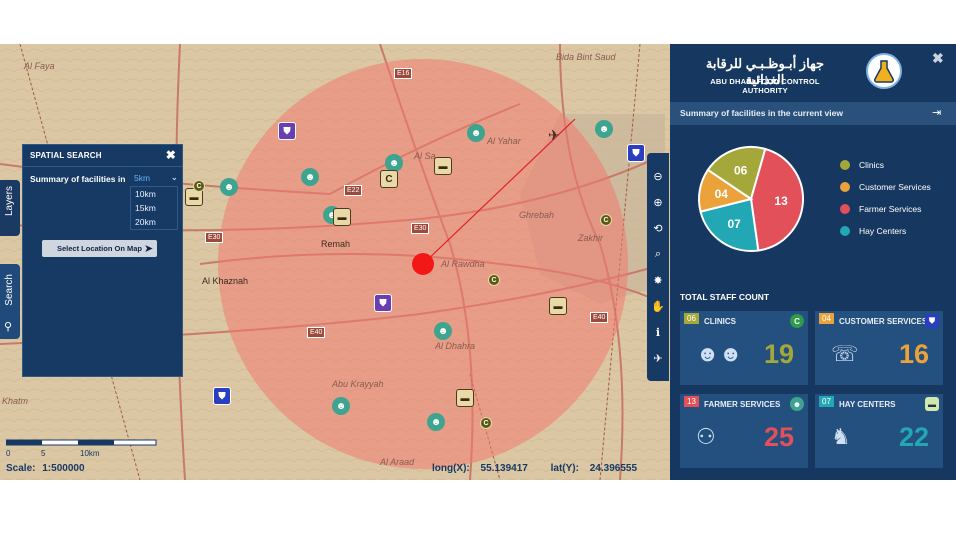 Image resolution: width=956 pixels, height=538 pixels. I want to click on card-title: CLINICS, so click(720, 321).